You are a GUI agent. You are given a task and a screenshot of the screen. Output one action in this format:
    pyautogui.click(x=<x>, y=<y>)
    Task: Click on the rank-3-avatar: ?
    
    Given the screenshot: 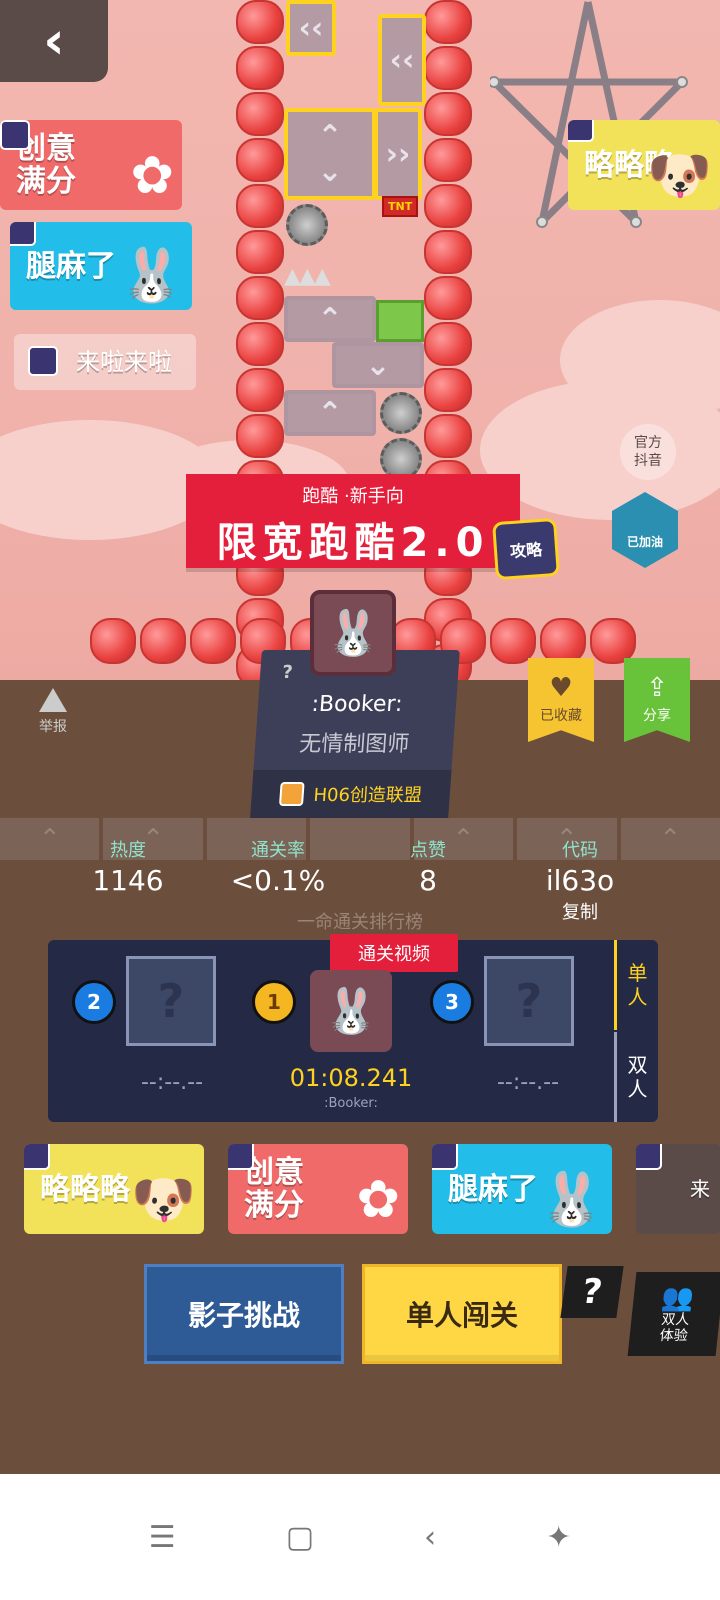 What is the action you would take?
    pyautogui.click(x=529, y=1001)
    